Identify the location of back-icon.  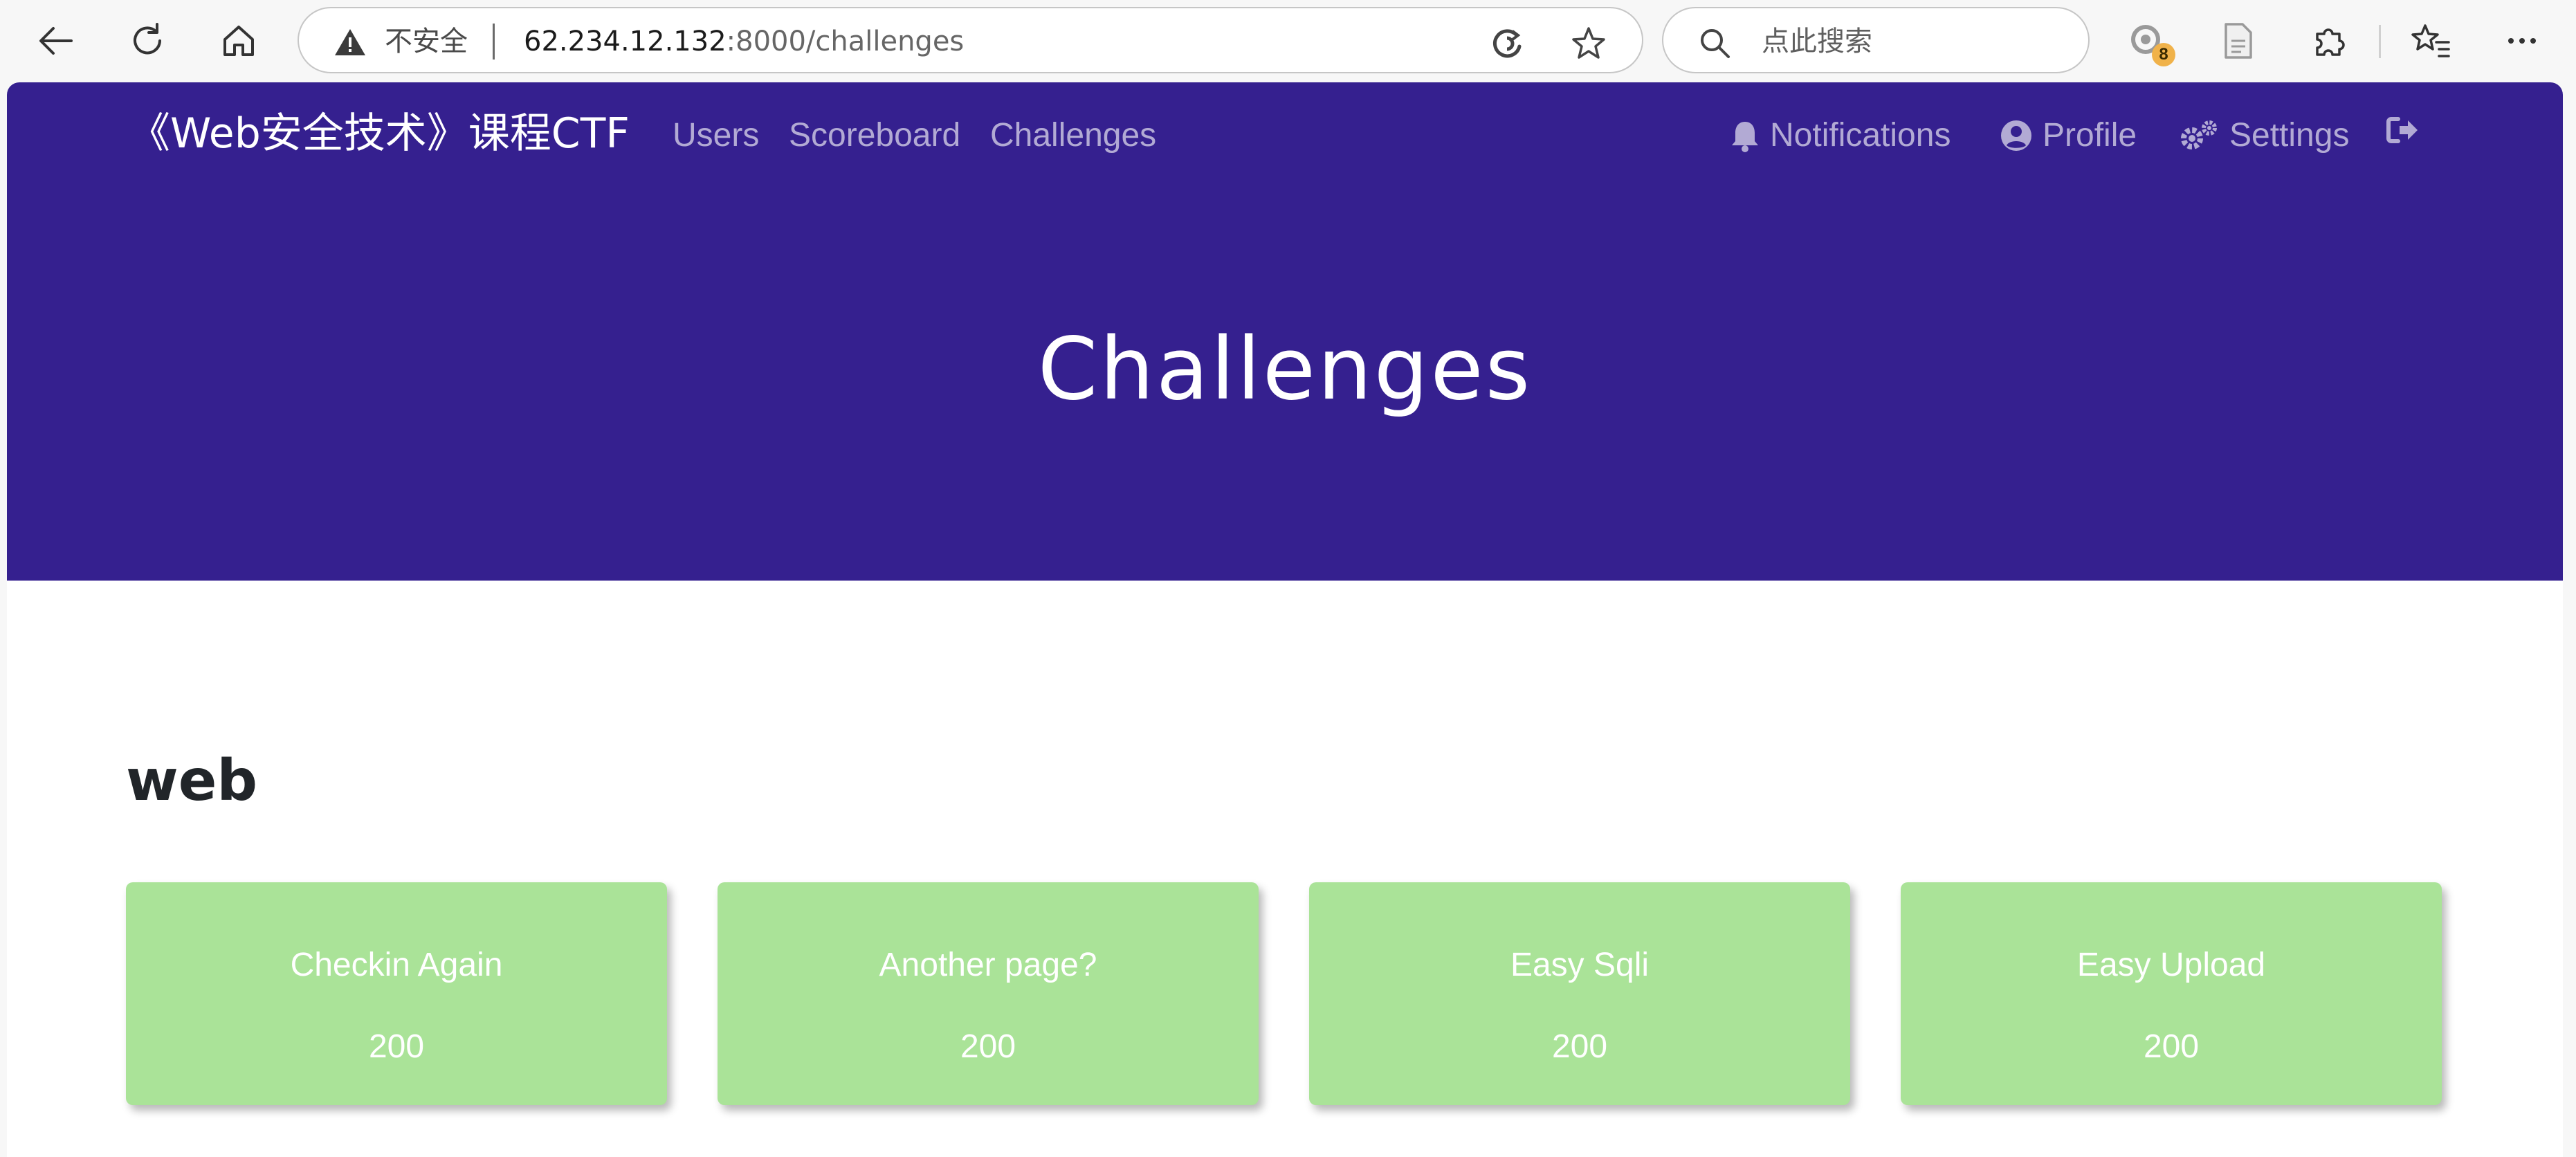
(56, 41).